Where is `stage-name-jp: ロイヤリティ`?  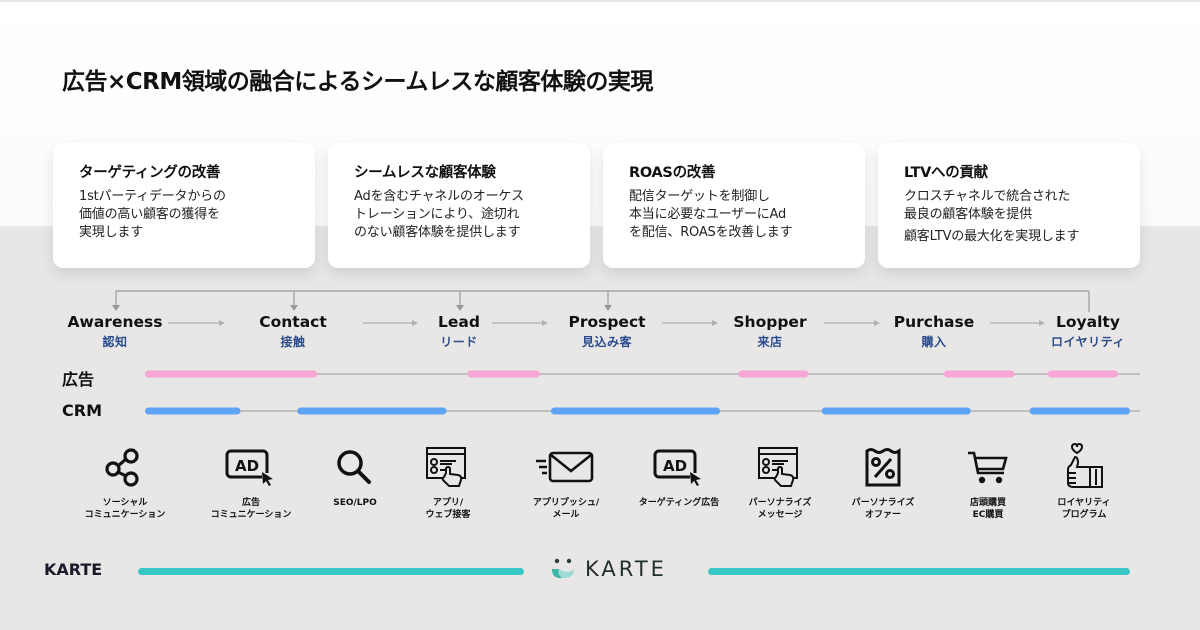 stage-name-jp: ロイヤリティ is located at coordinates (1088, 342).